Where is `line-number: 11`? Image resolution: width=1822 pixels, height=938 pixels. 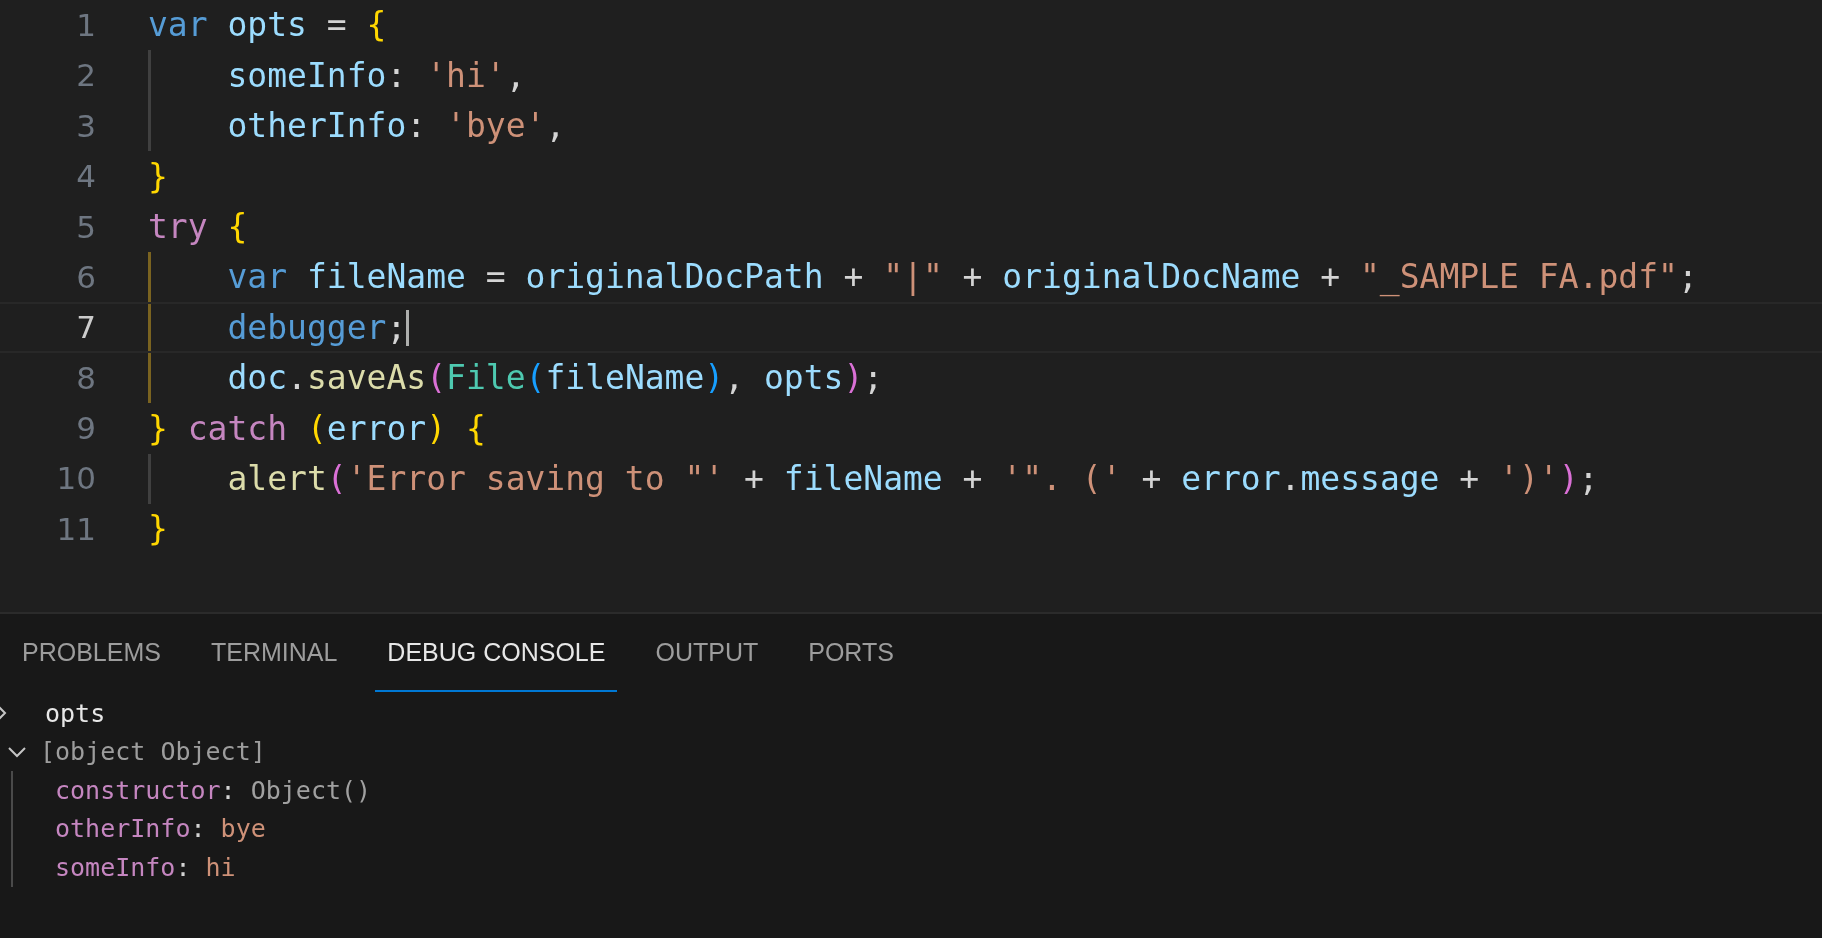 line-number: 11 is located at coordinates (75, 529).